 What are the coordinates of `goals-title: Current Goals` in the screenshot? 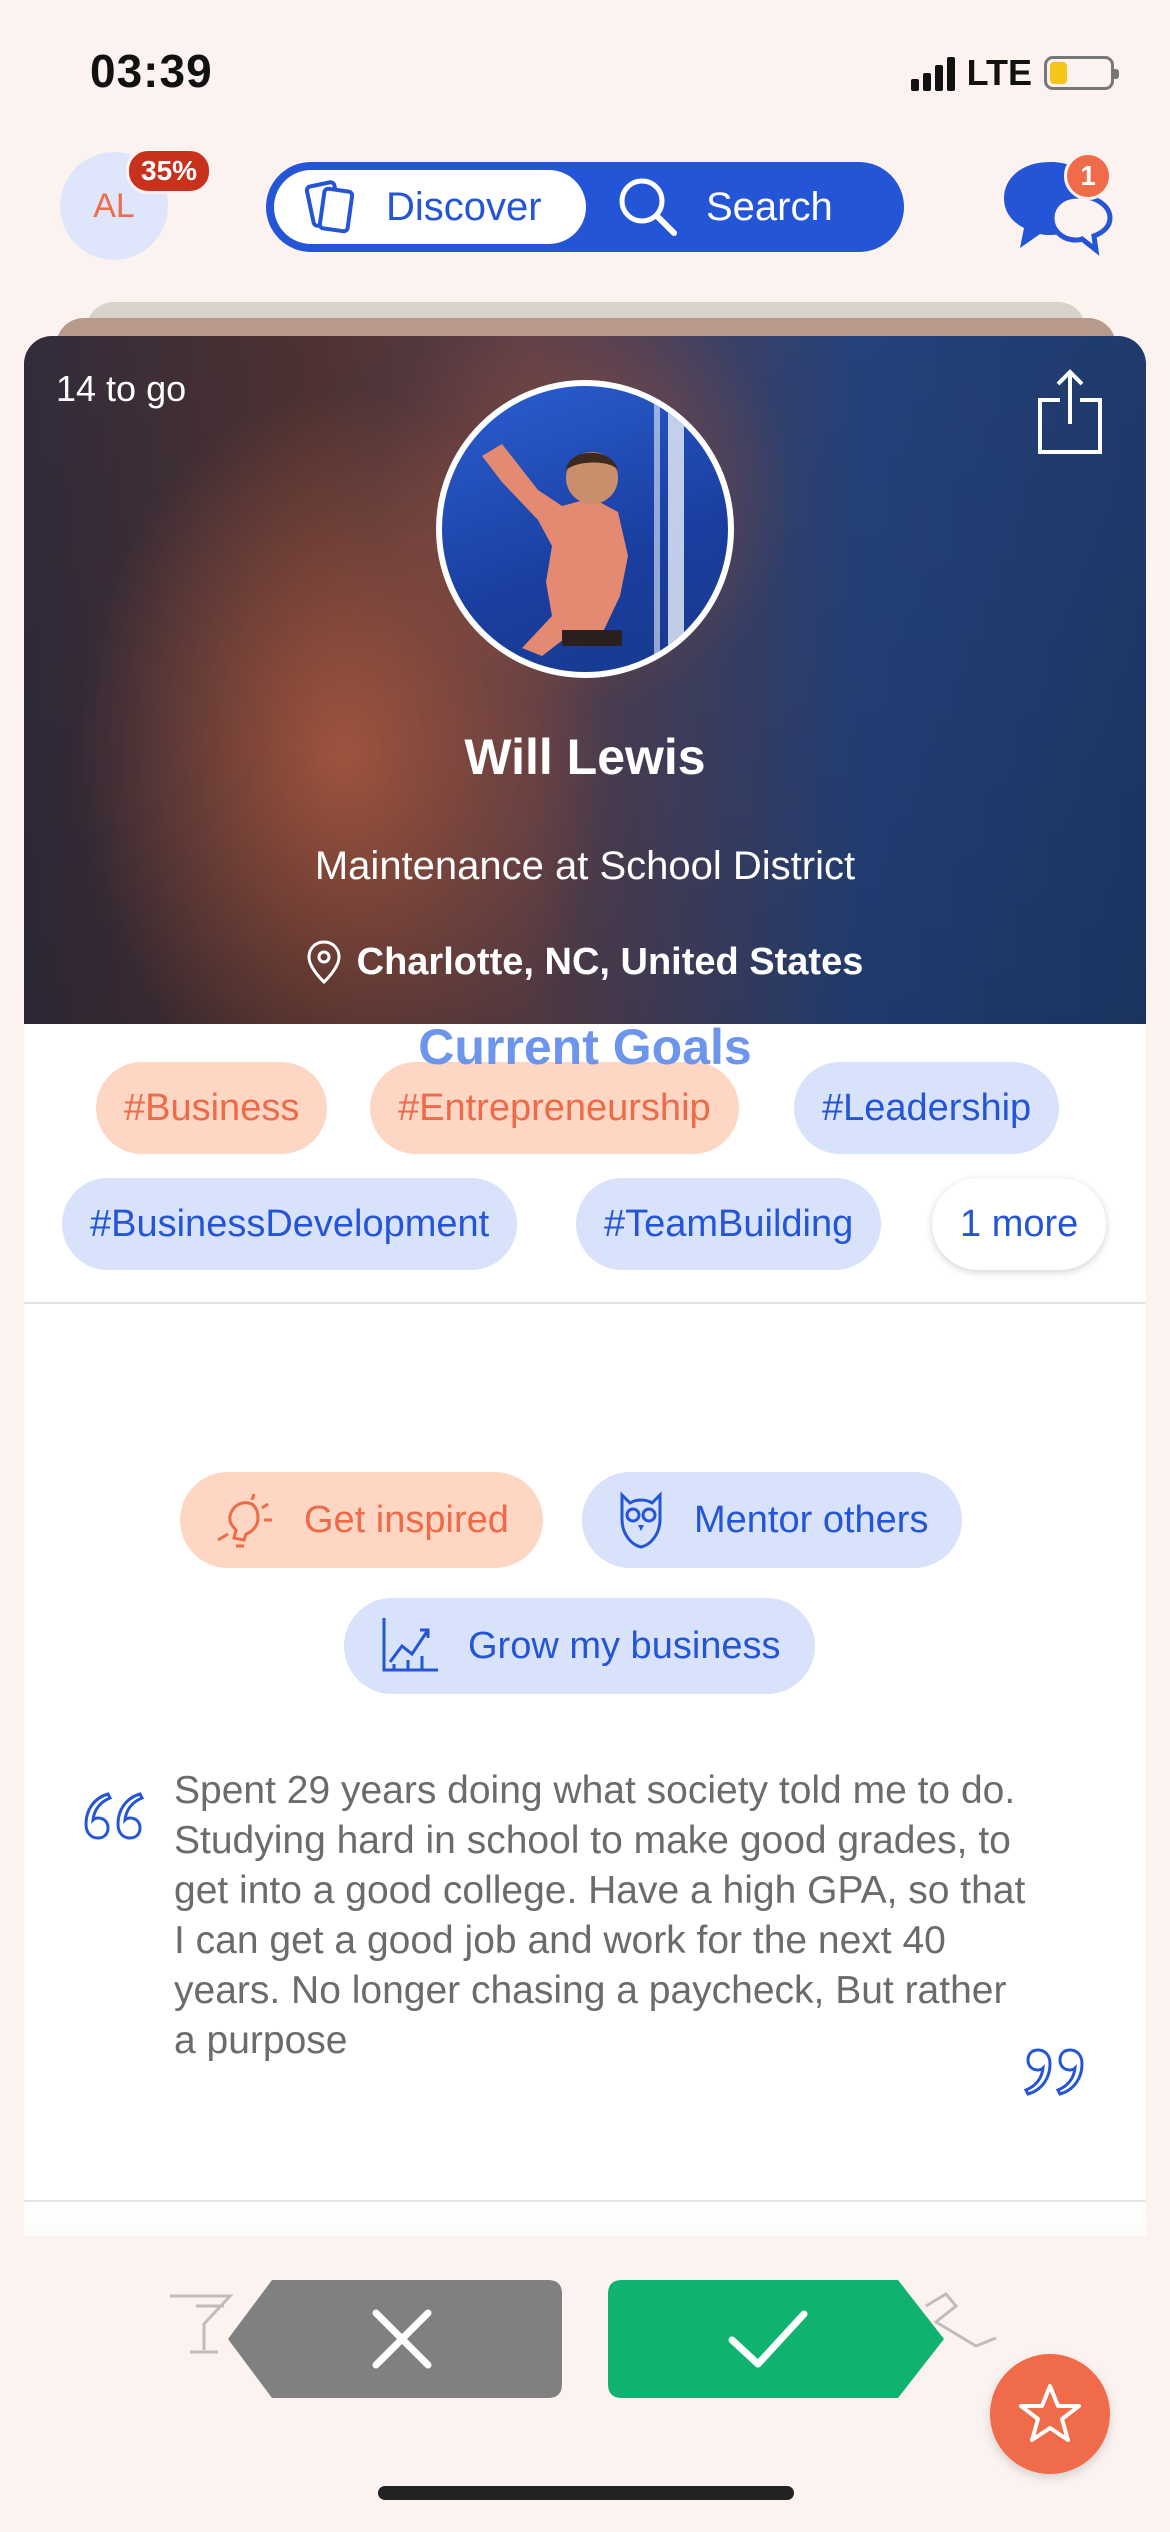 It's located at (585, 1047).